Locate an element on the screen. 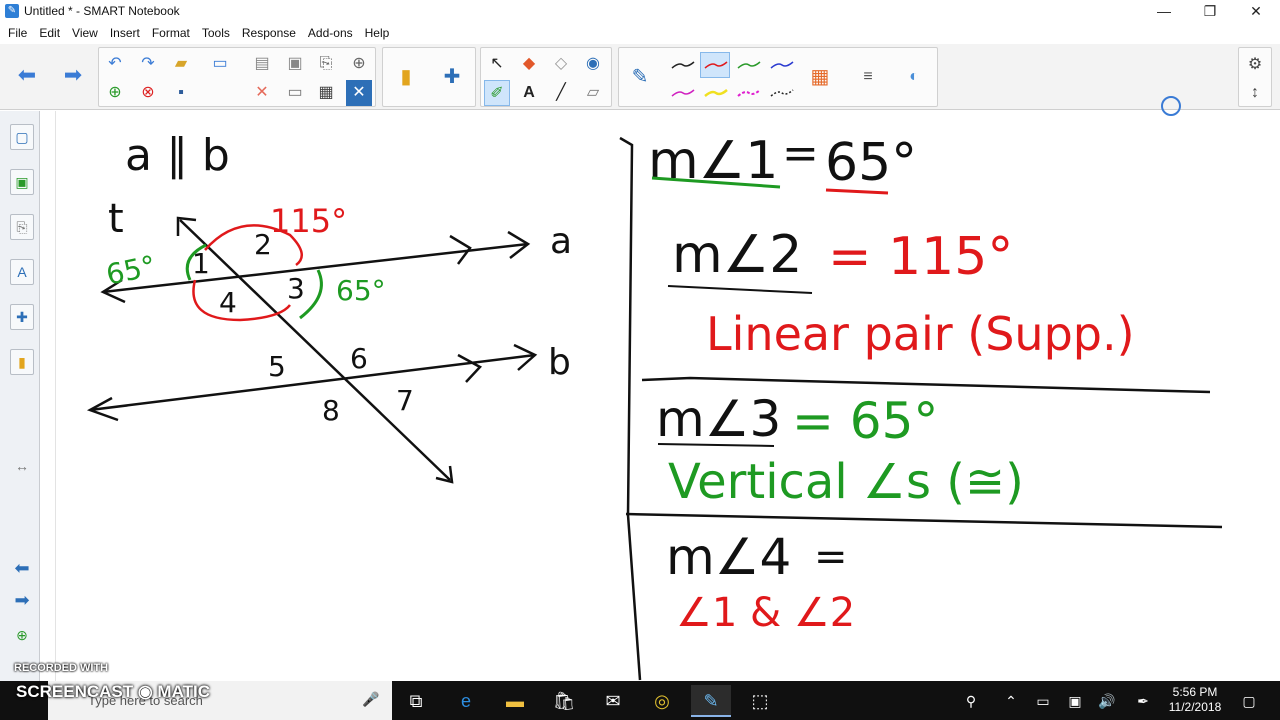 This screenshot has width=1280, height=720. addons-side-icon: ✚ is located at coordinates (22, 317).